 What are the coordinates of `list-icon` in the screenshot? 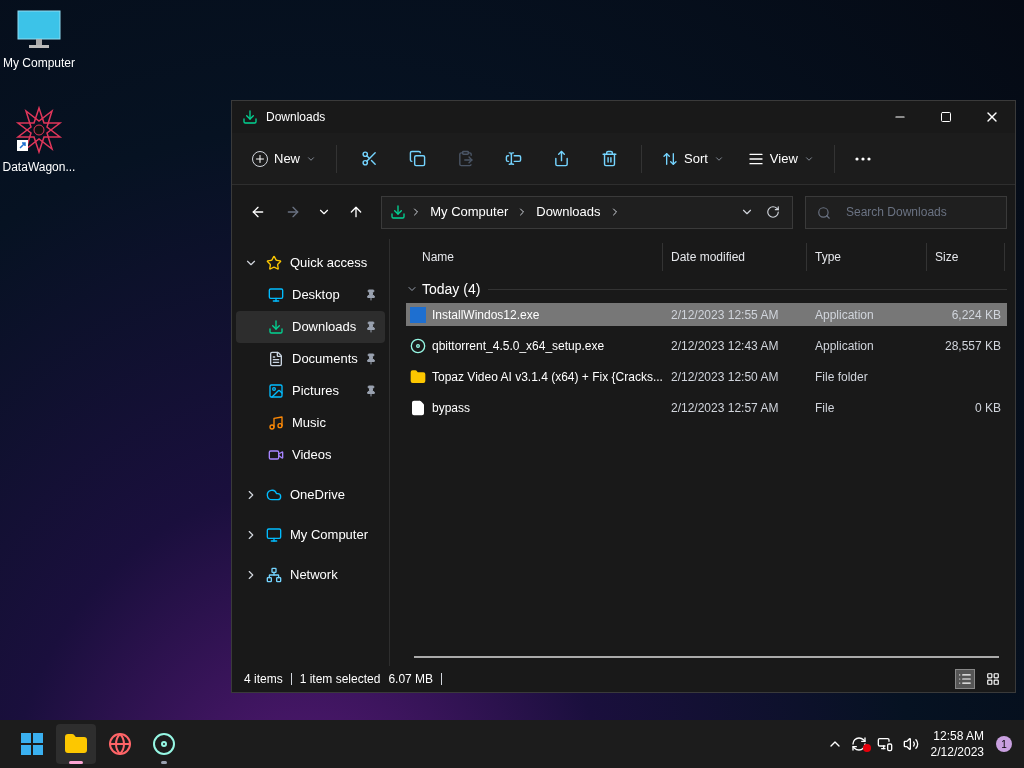 It's located at (965, 679).